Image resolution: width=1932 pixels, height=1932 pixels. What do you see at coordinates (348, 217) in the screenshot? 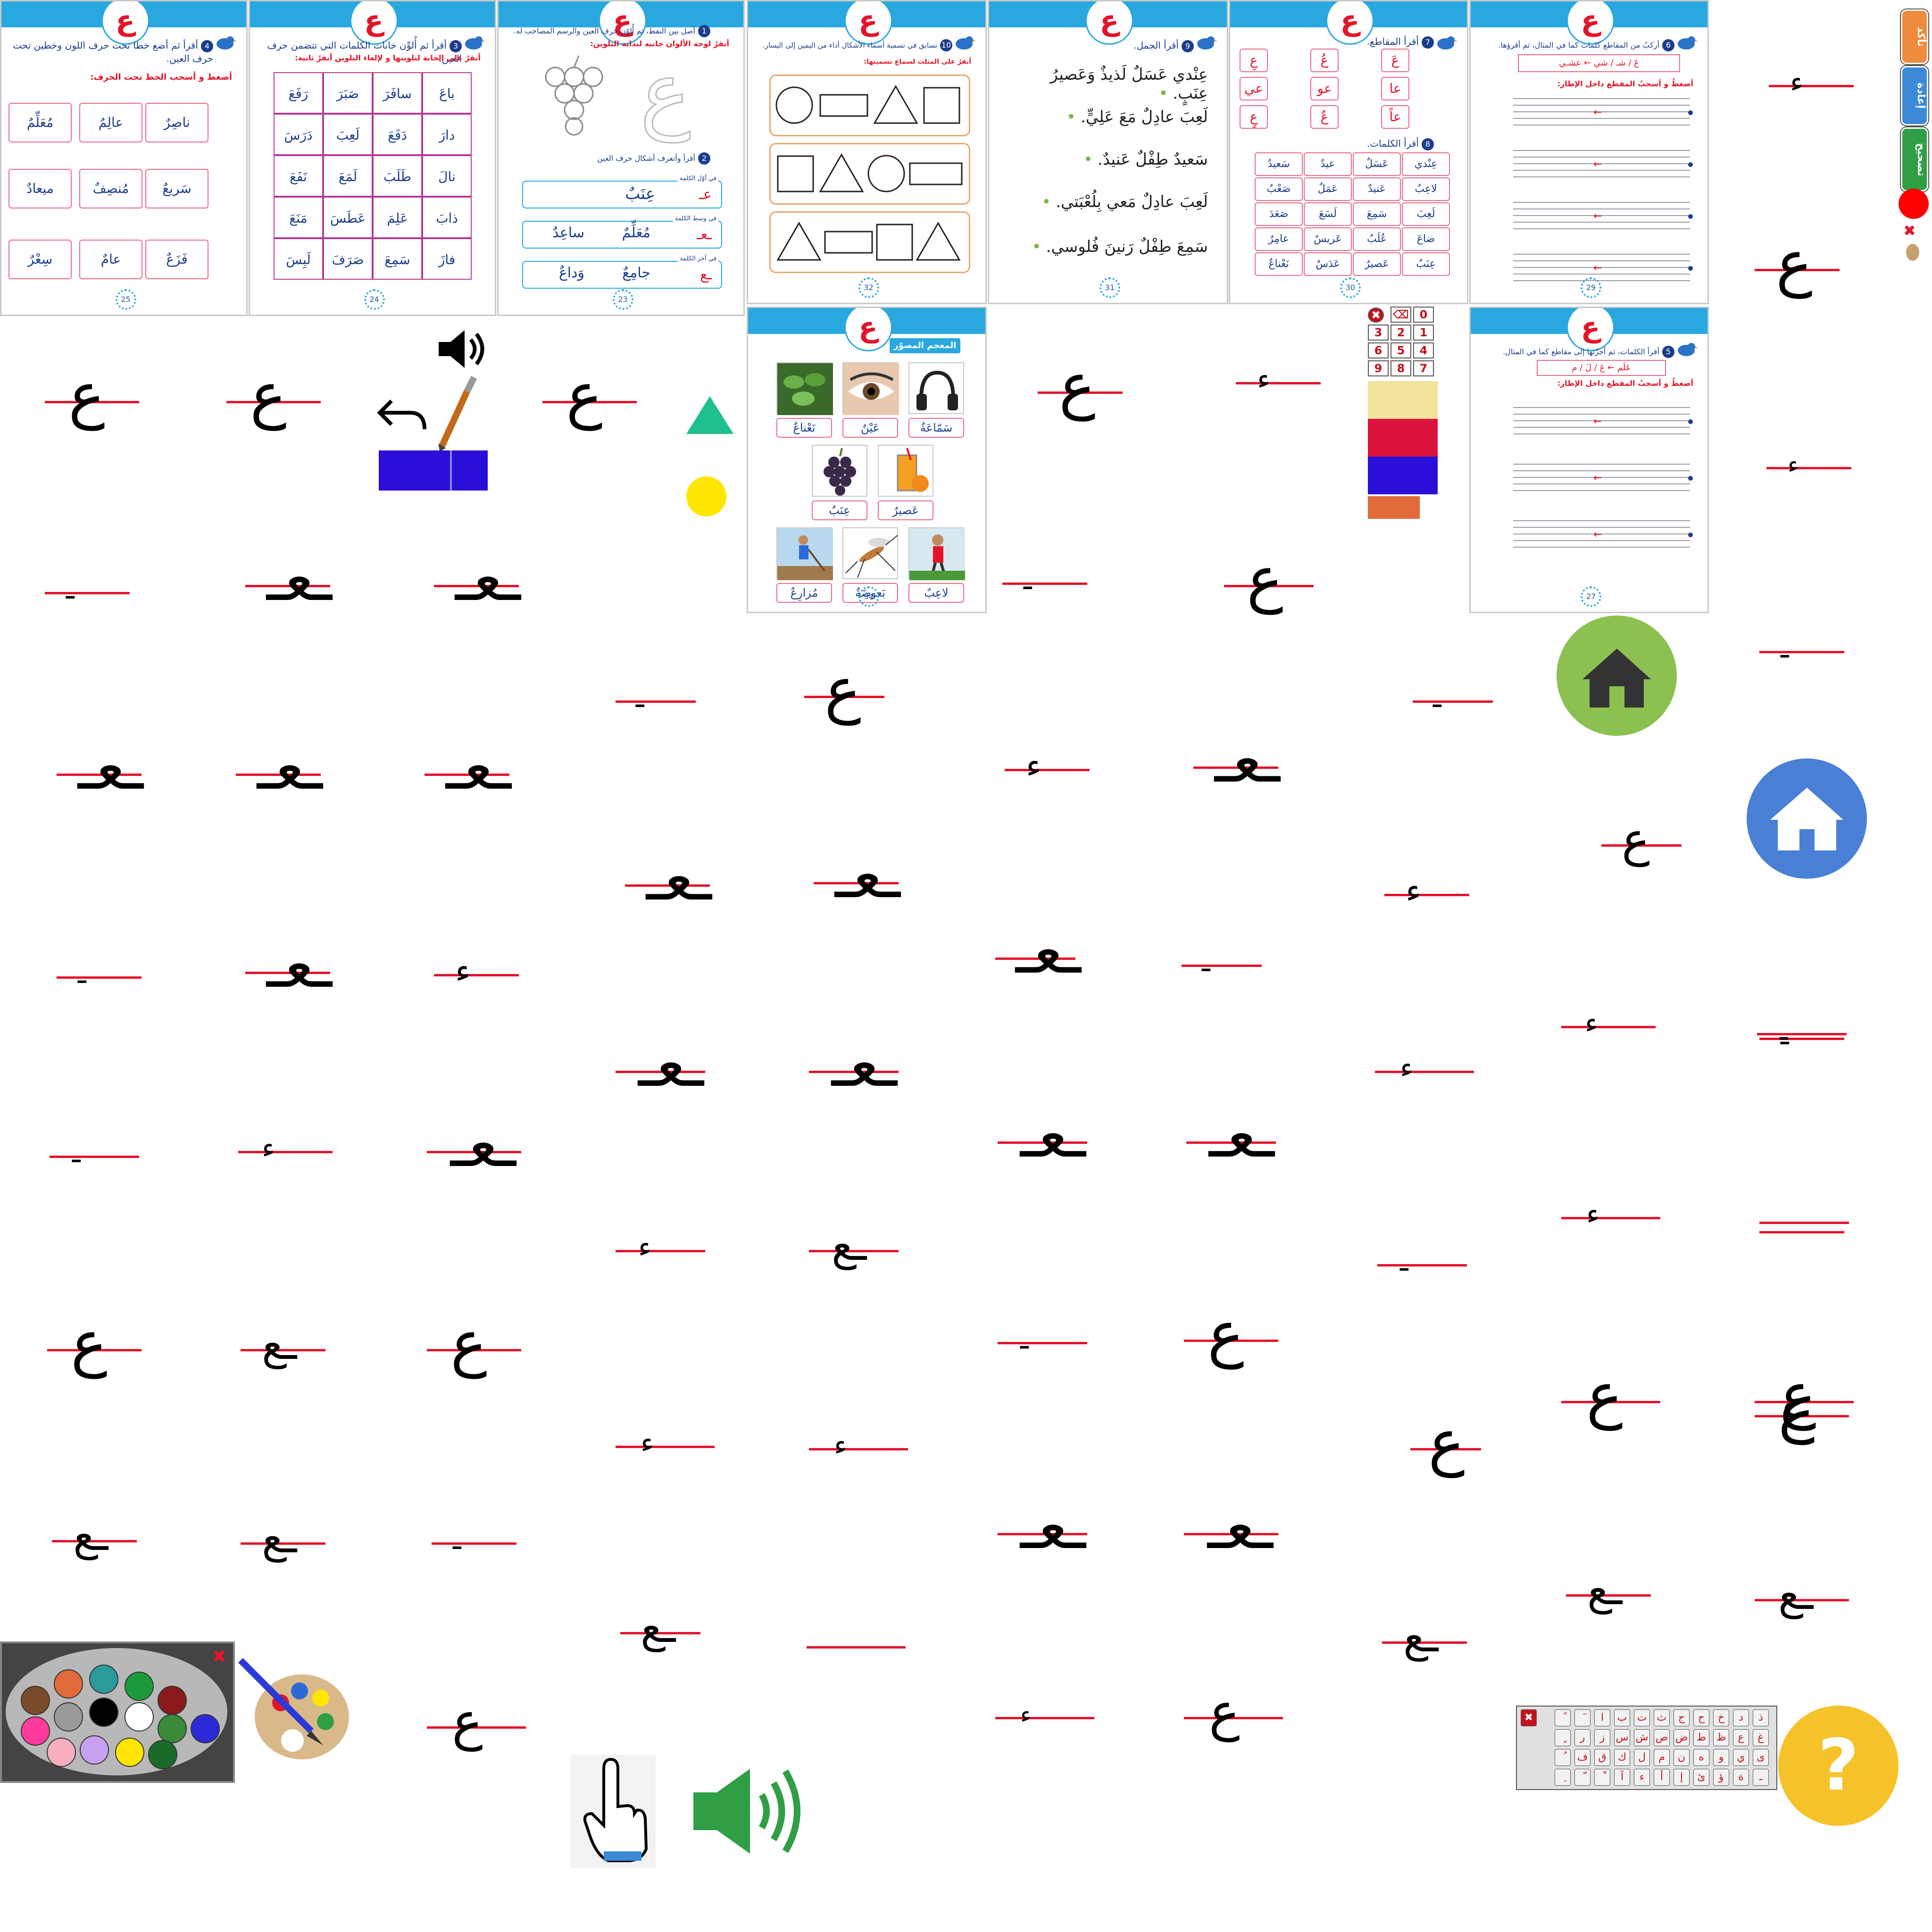
I see `grid-cell: عَطَسَ` at bounding box center [348, 217].